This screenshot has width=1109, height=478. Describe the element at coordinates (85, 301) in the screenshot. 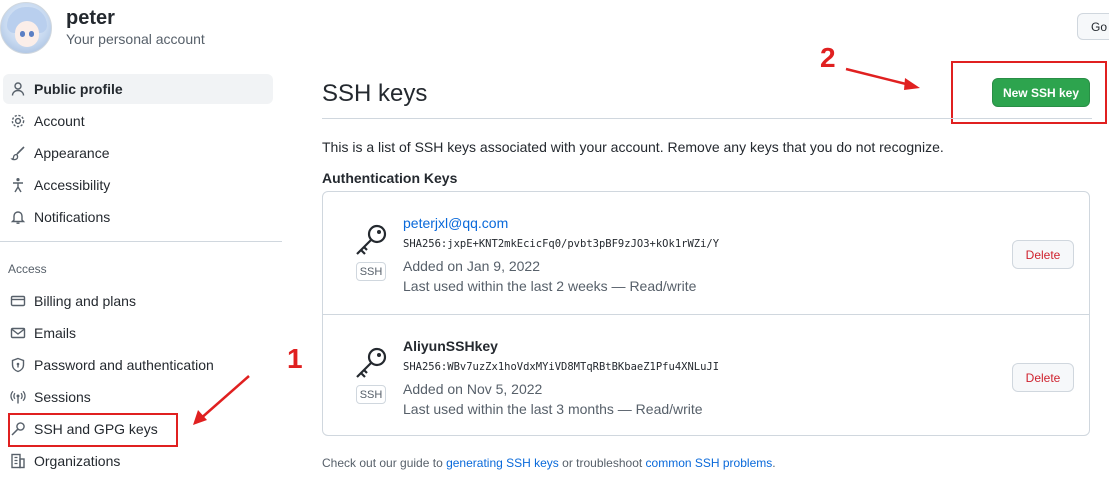

I see `sidebar-item-label: Billing and plans` at that location.